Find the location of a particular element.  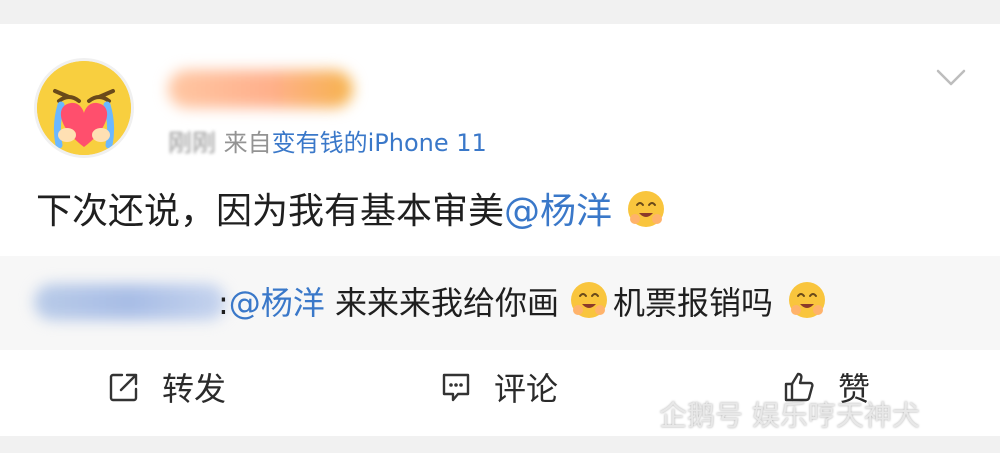

post-source-link: 变有钱的iPhone 11 is located at coordinates (379, 143).